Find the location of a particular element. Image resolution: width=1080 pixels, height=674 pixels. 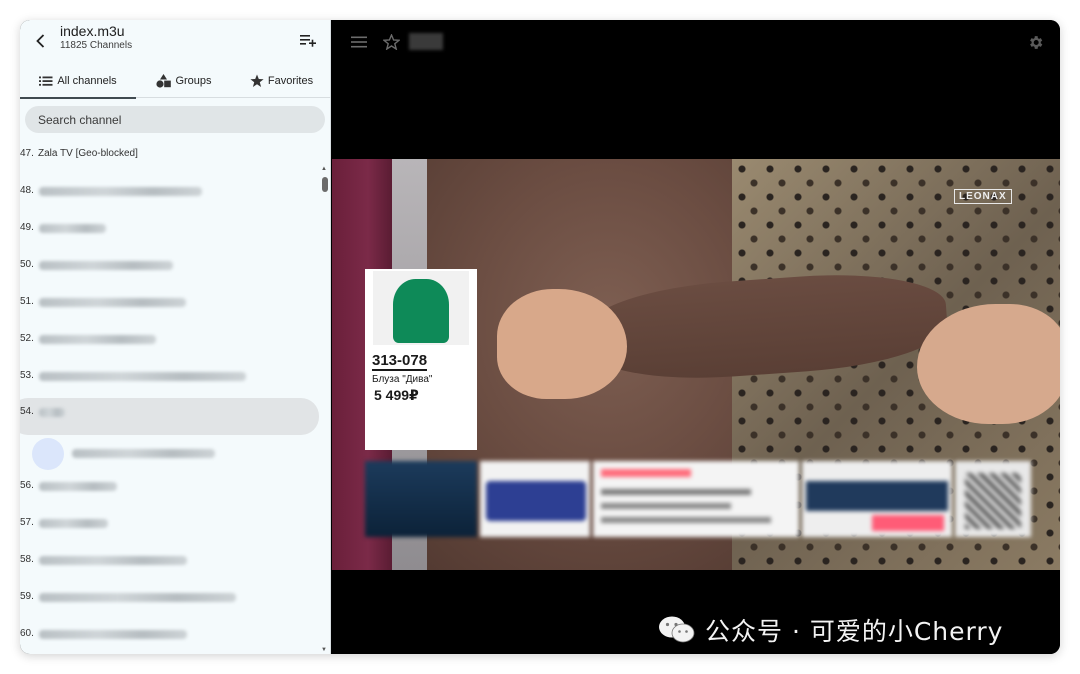

channel-number: 56. is located at coordinates (27, 485).